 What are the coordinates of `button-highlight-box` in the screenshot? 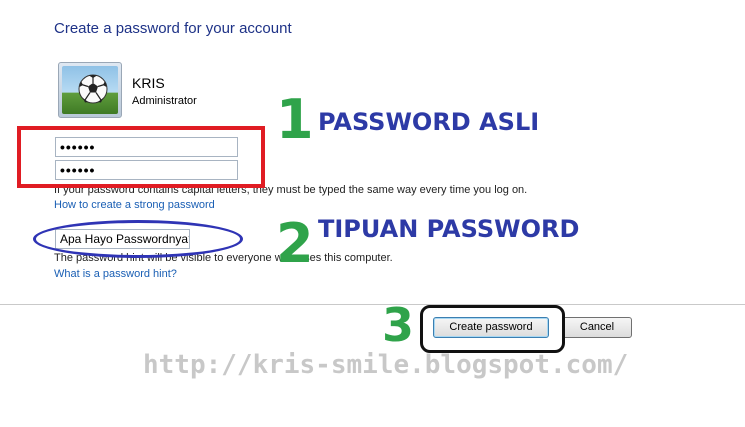 It's located at (492, 329).